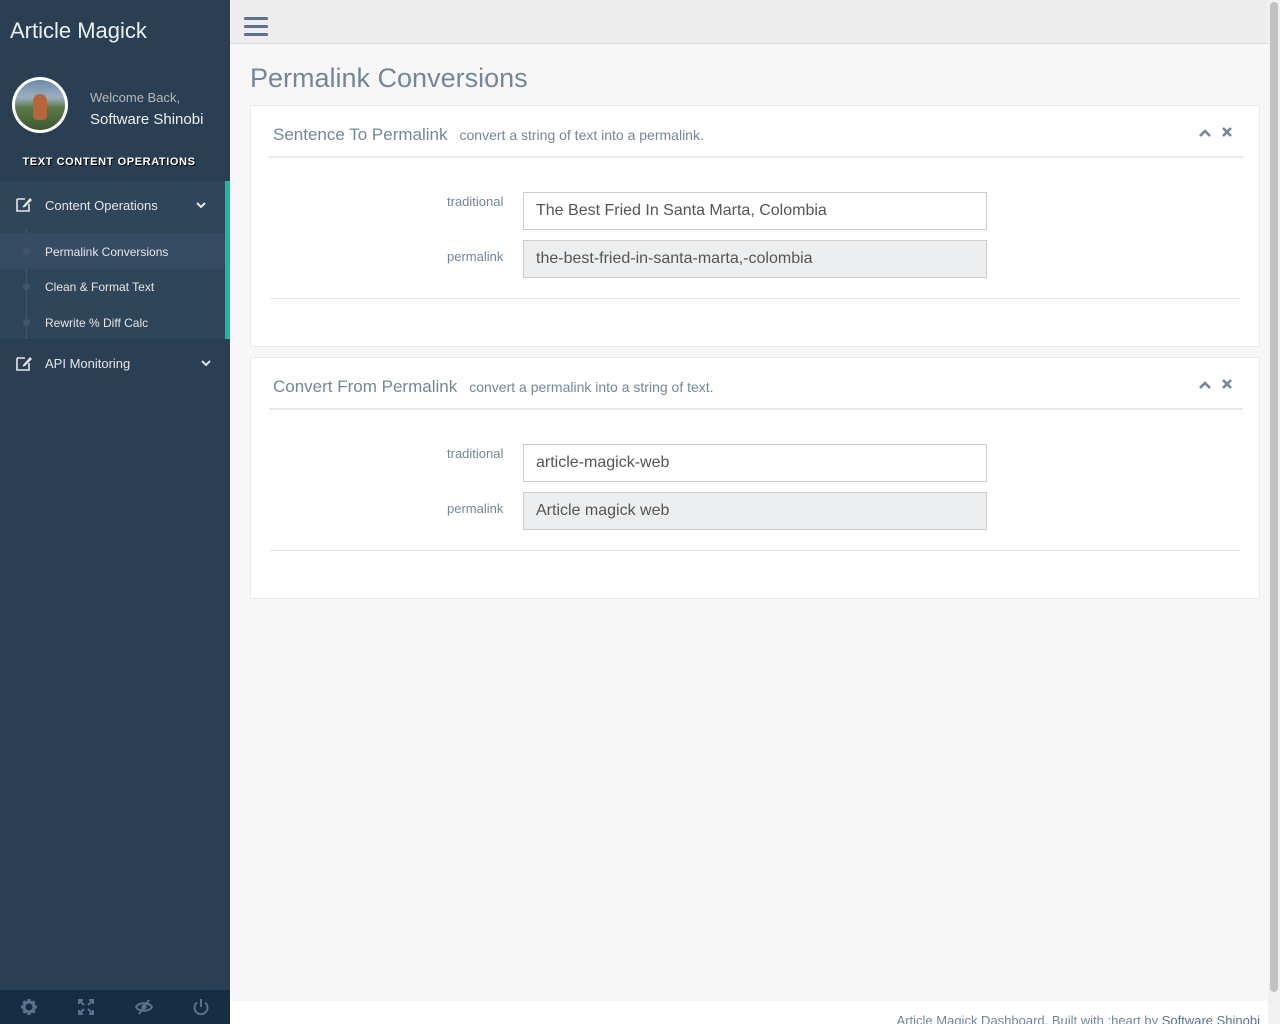  What do you see at coordinates (1274, 497) in the screenshot?
I see `scrollbar-thumb` at bounding box center [1274, 497].